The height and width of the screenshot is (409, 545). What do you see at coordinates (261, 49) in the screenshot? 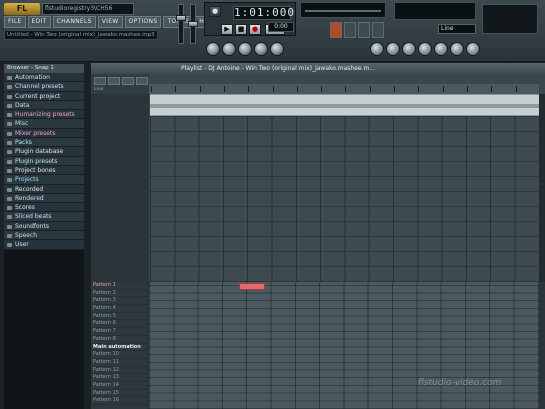
I see `view-browser-button` at bounding box center [261, 49].